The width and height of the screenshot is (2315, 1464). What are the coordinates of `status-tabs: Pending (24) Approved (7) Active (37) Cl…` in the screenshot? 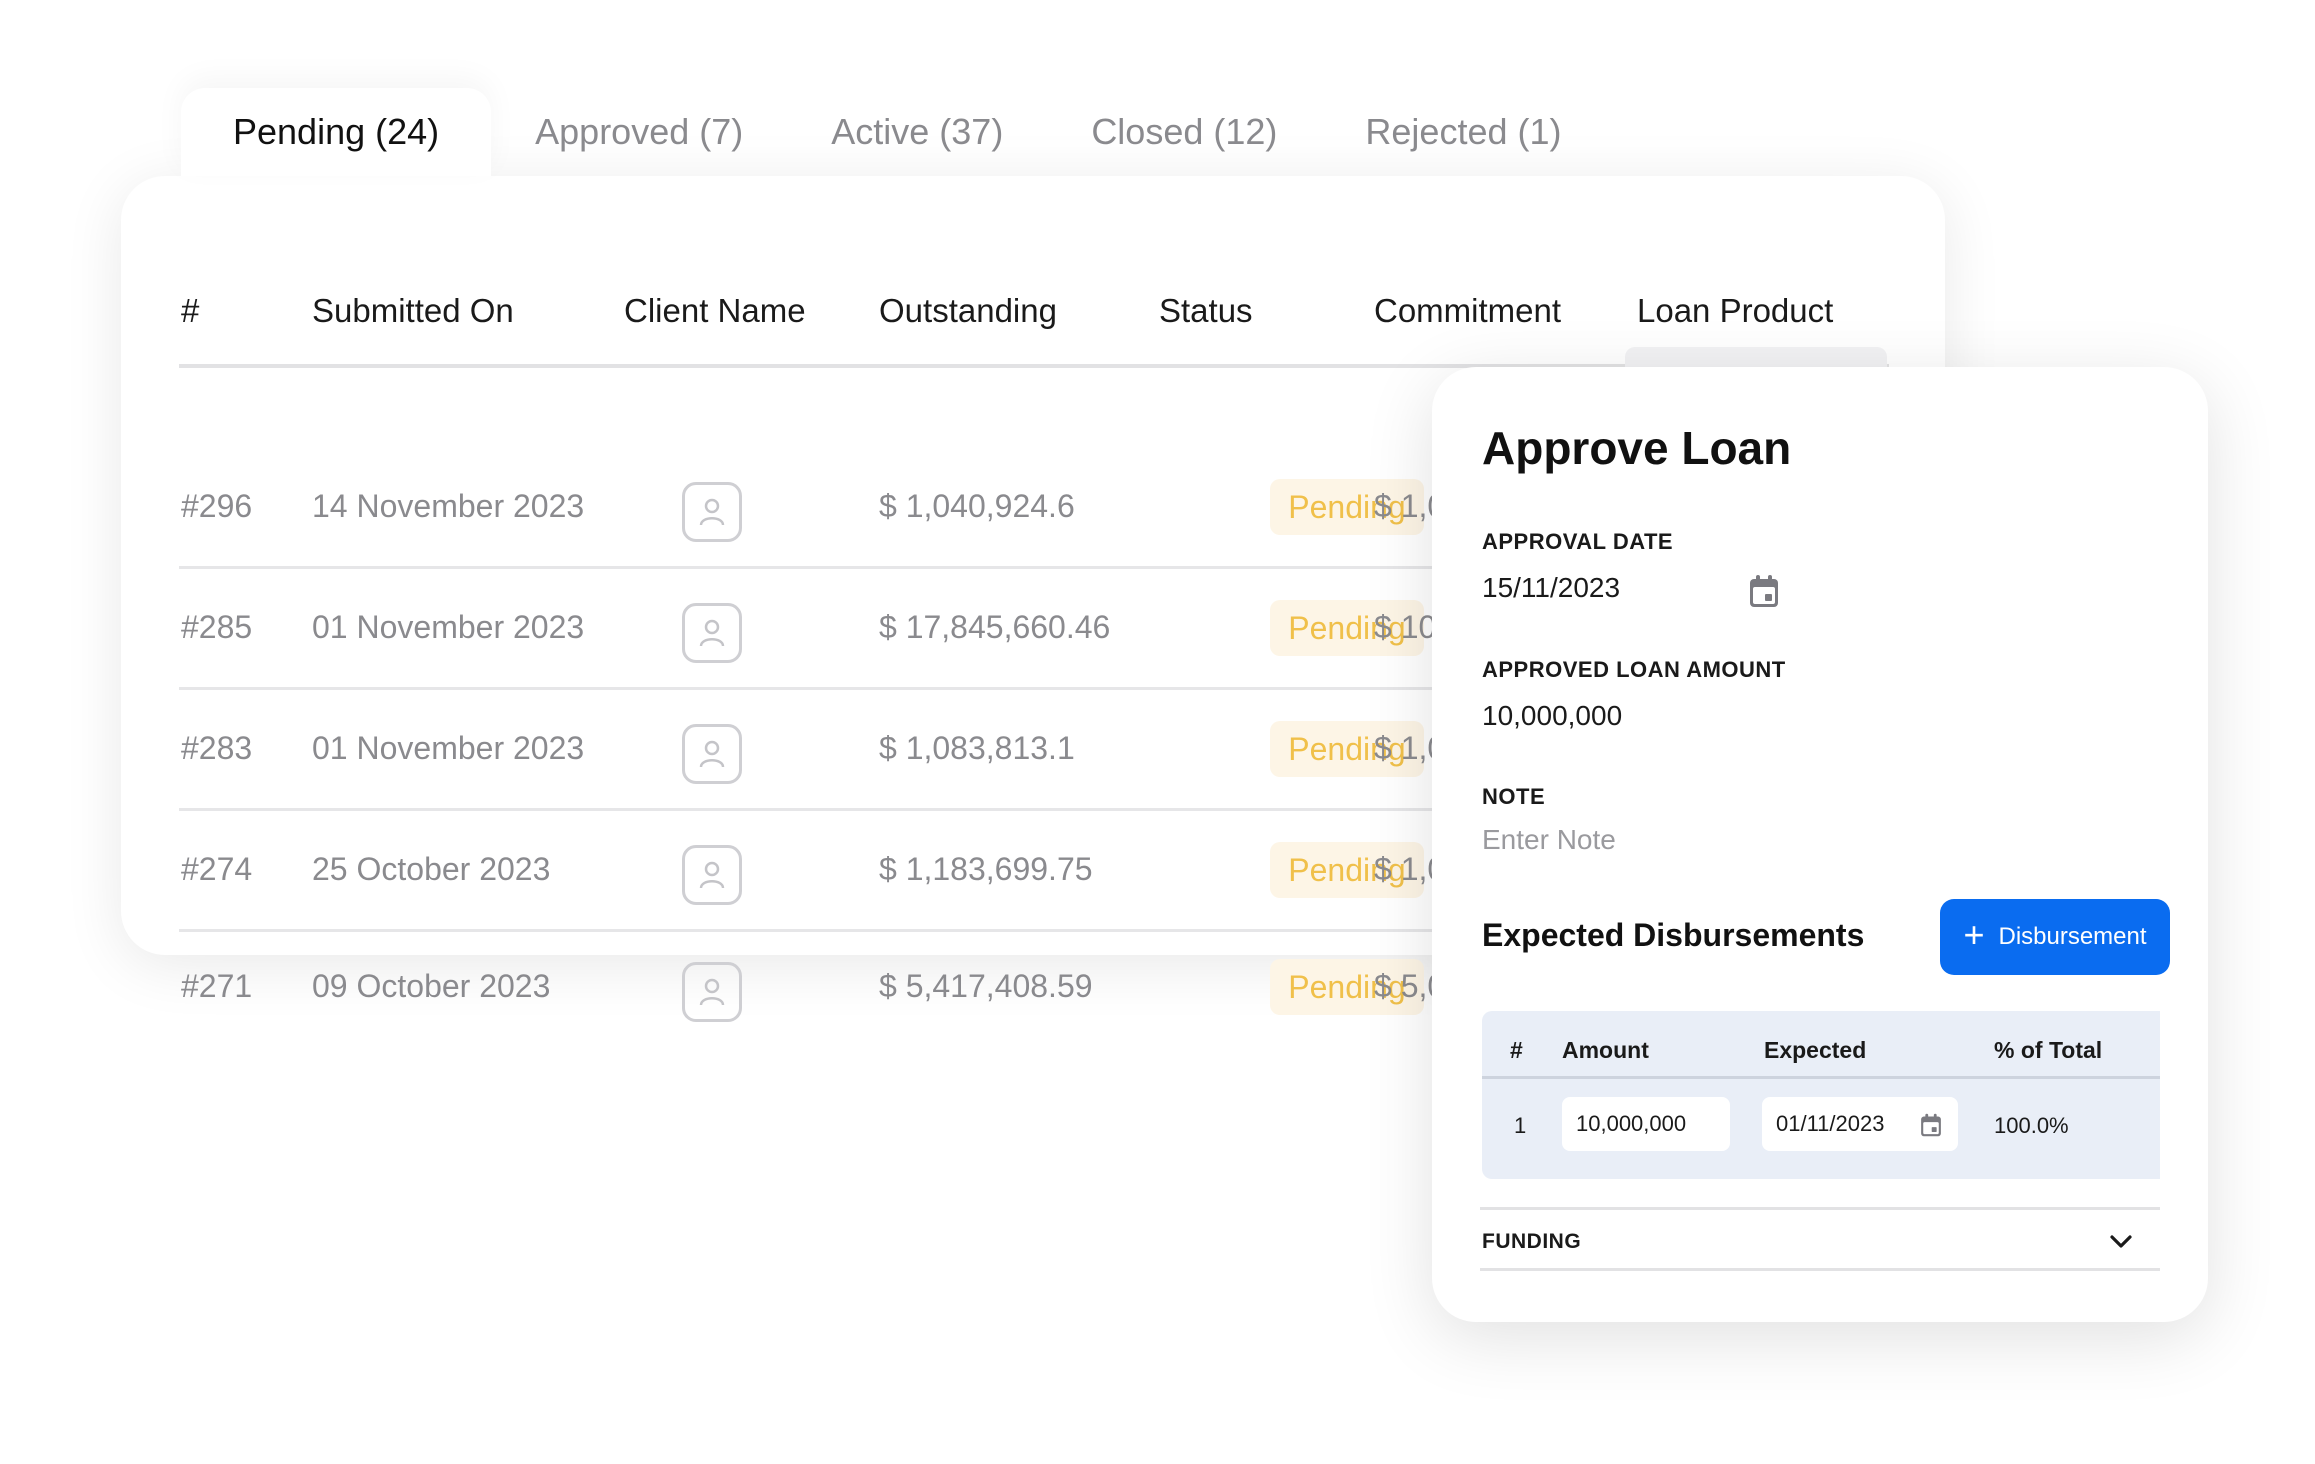 It's located at (893, 132).